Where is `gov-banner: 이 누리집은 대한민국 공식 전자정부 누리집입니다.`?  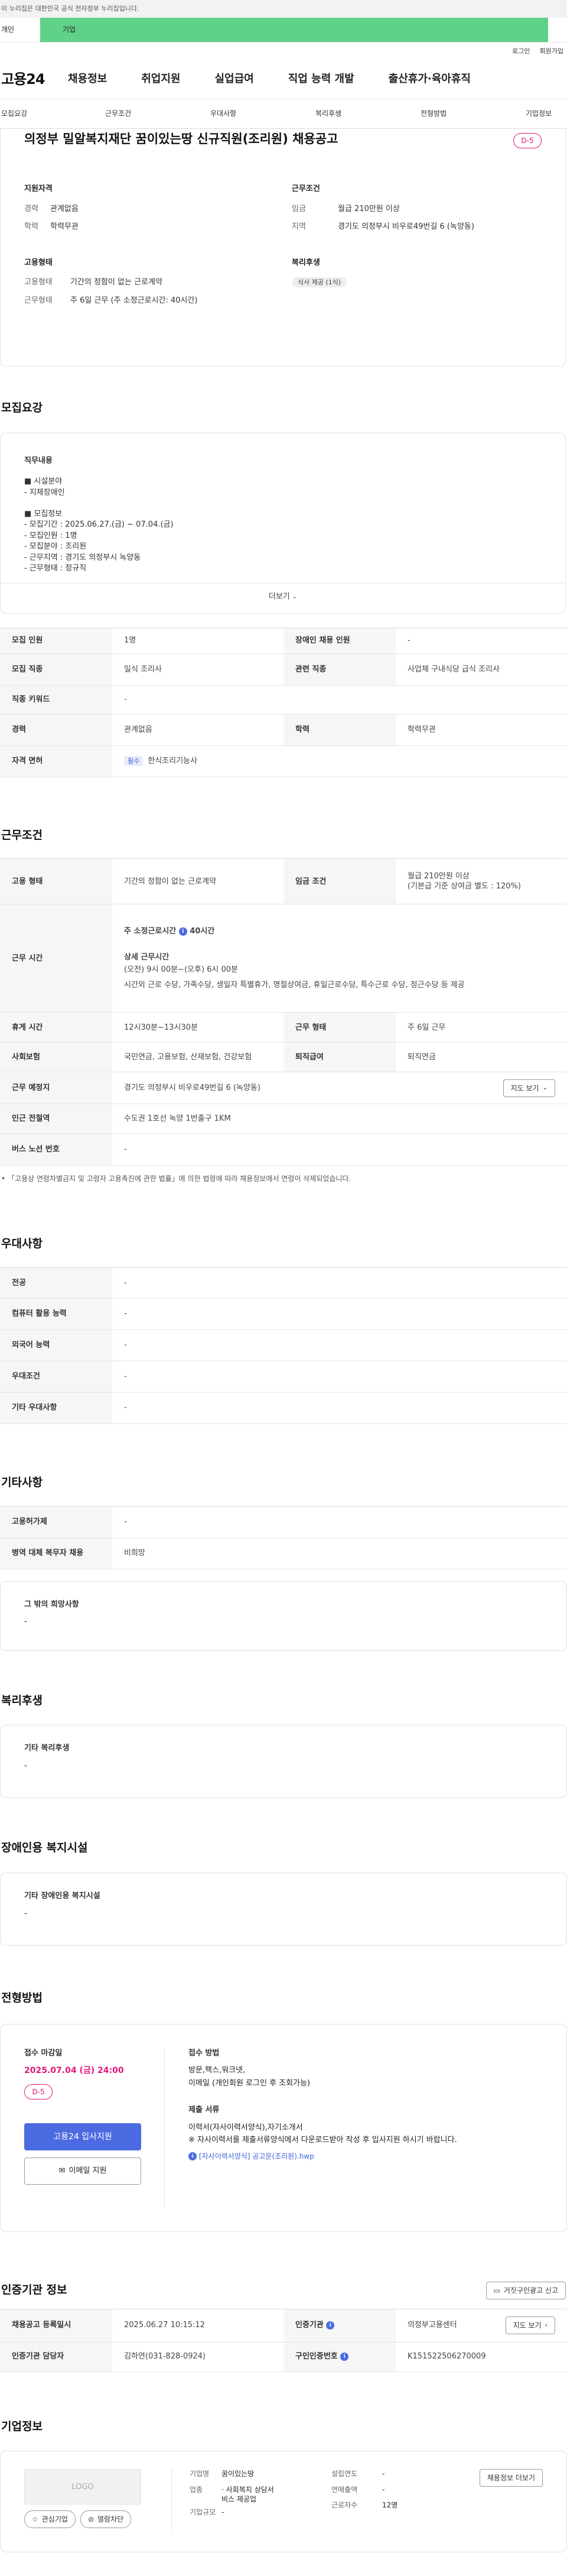 gov-banner: 이 누리집은 대한민국 공식 전자정부 누리집입니다. is located at coordinates (283, 9).